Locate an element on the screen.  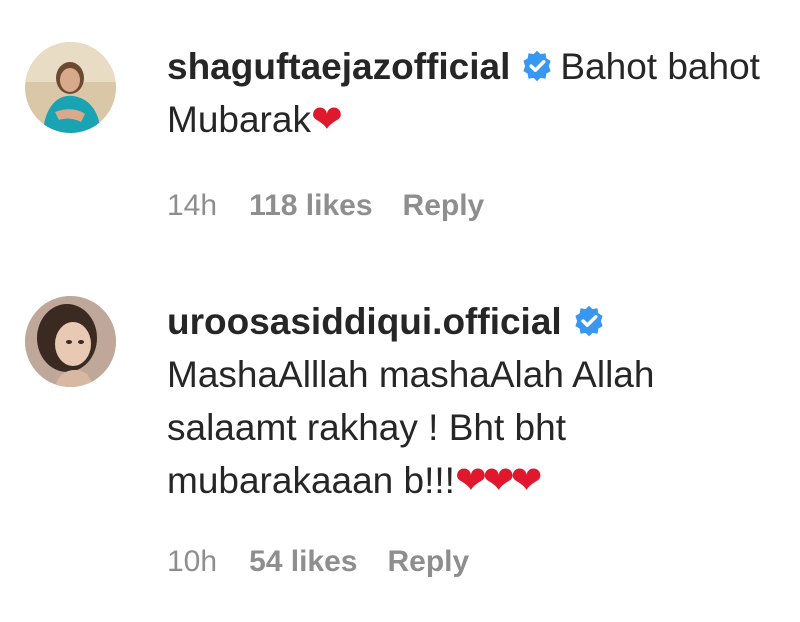
comment-likes: 118 likes is located at coordinates (310, 205).